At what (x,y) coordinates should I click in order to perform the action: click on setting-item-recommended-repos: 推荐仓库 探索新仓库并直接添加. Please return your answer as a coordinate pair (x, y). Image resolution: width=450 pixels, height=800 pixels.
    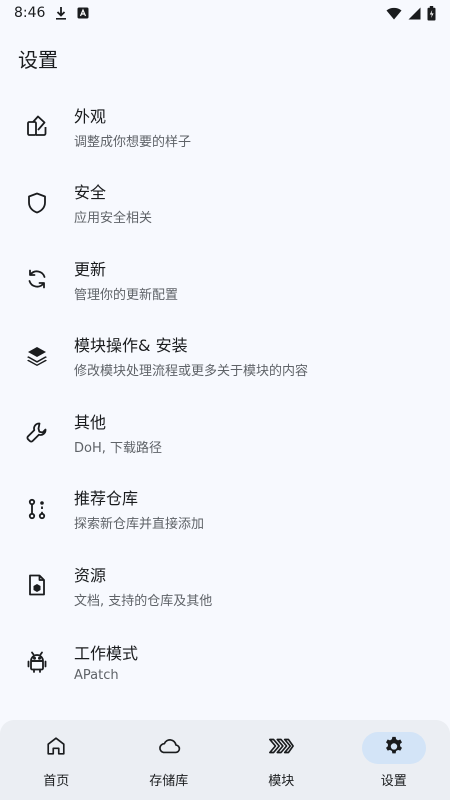
    Looking at the image, I should click on (225, 509).